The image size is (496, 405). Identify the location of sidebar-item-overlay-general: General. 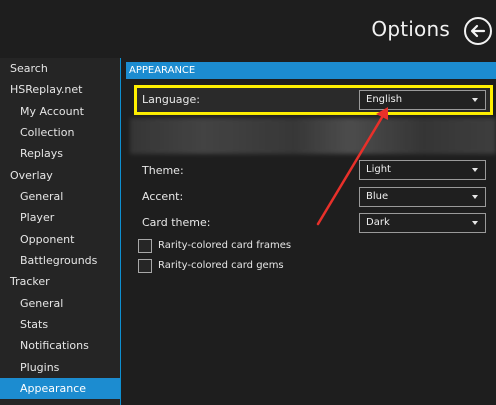
(60, 196).